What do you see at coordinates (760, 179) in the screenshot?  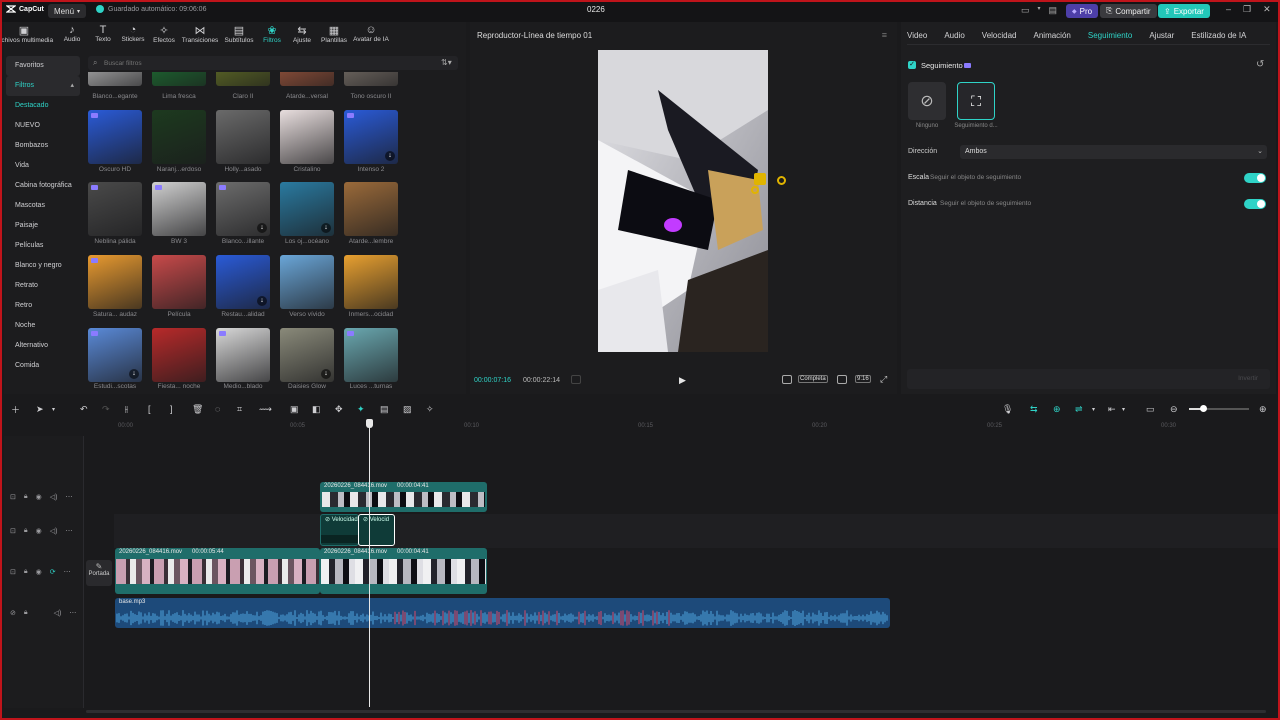 I see `tracking-box-icon` at bounding box center [760, 179].